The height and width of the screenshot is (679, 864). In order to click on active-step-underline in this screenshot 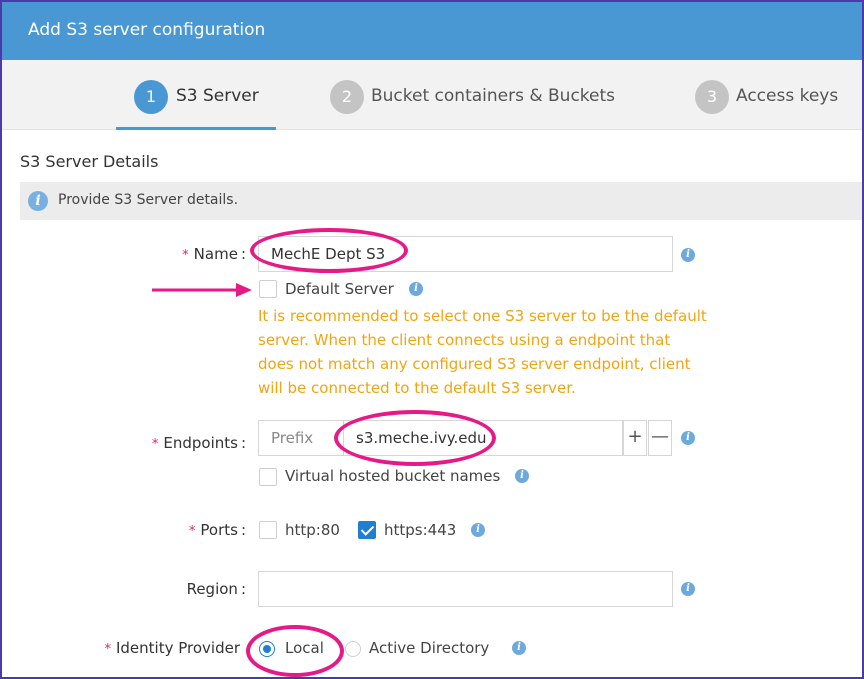, I will do `click(196, 128)`.